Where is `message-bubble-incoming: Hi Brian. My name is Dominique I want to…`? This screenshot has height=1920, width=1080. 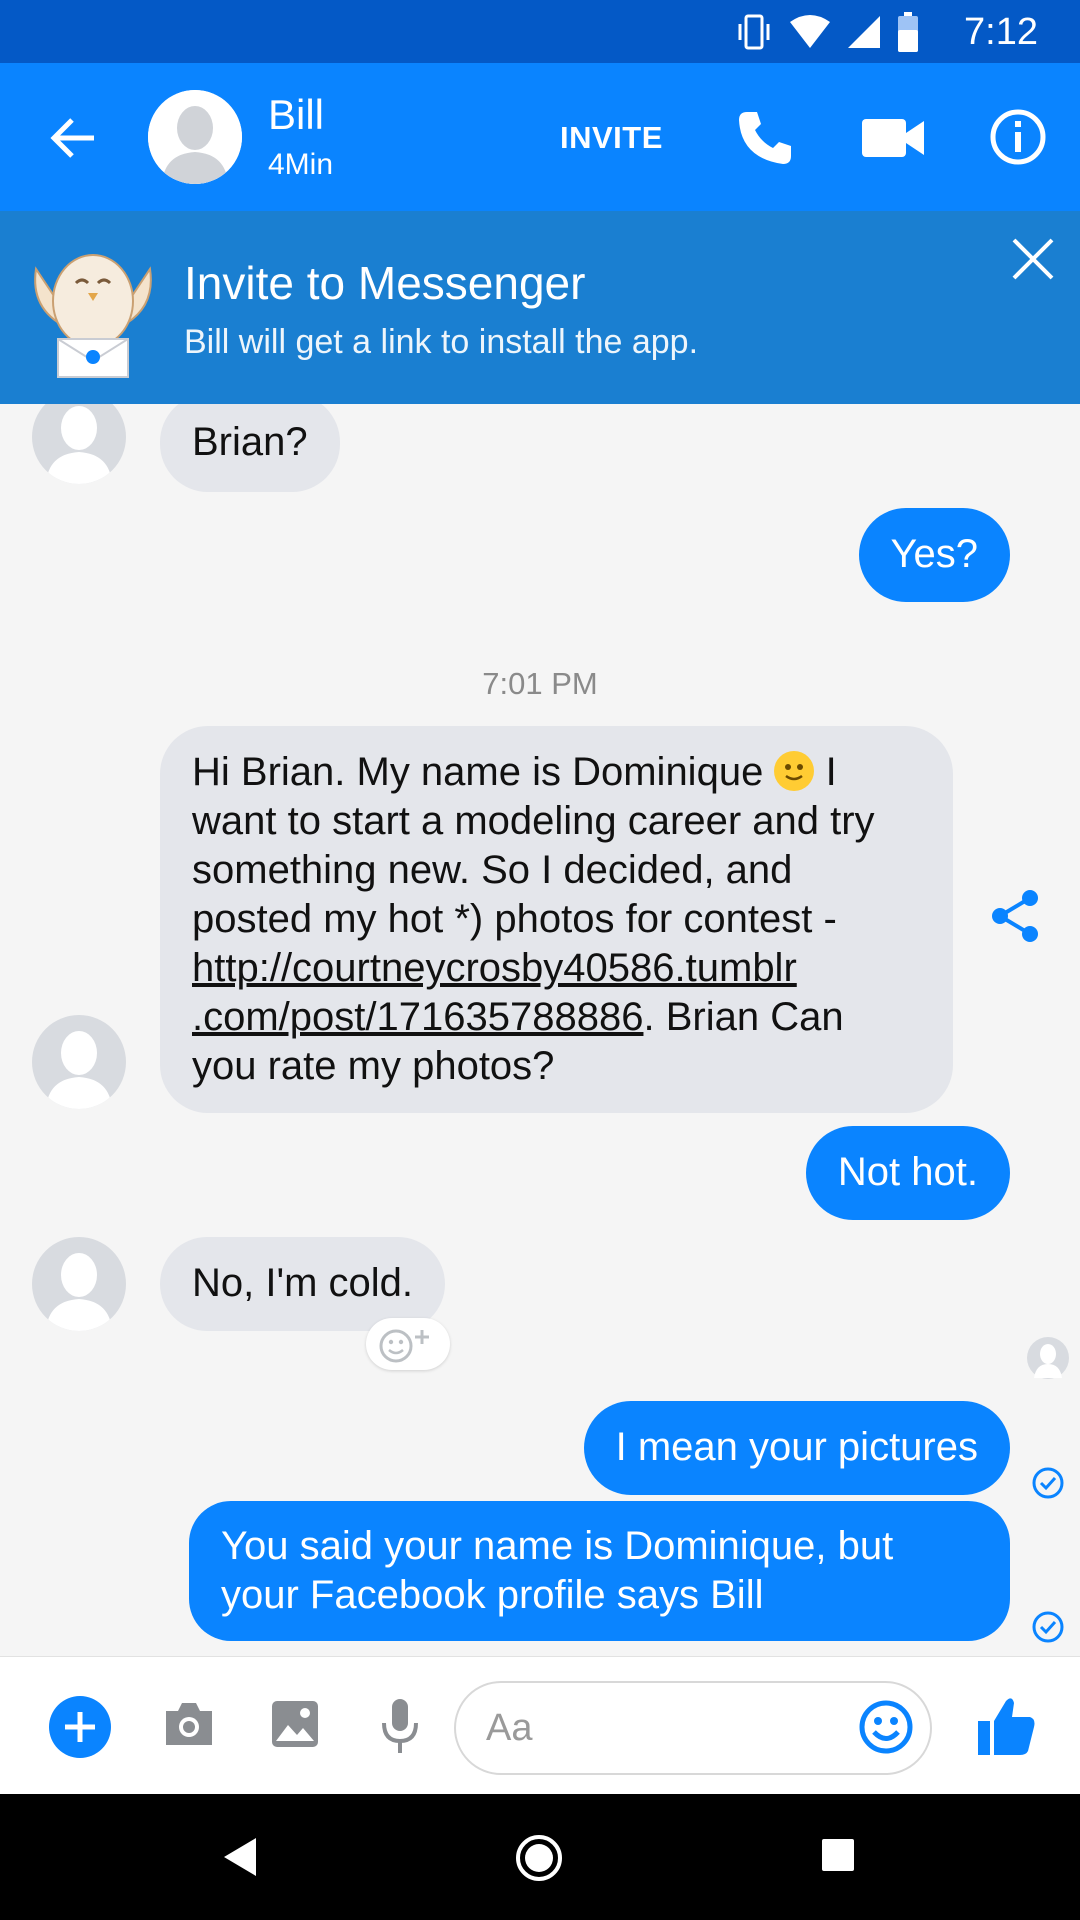
message-bubble-incoming: Hi Brian. My name is Dominique I want to… is located at coordinates (556, 919).